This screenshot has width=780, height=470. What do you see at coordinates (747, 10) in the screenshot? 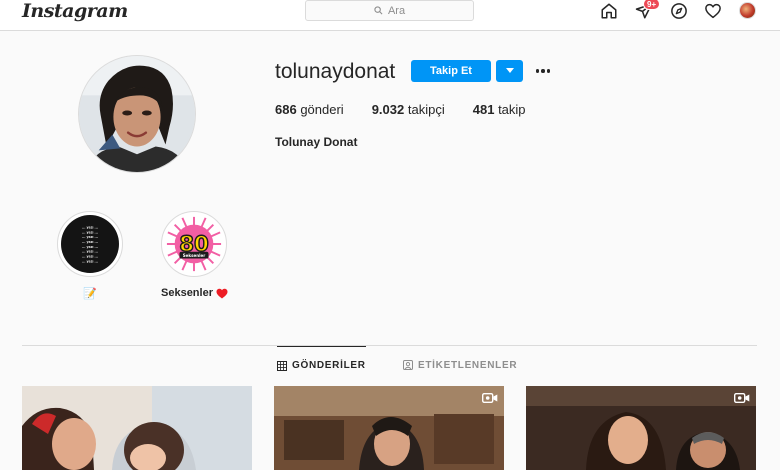
I see `profile-avatar` at bounding box center [747, 10].